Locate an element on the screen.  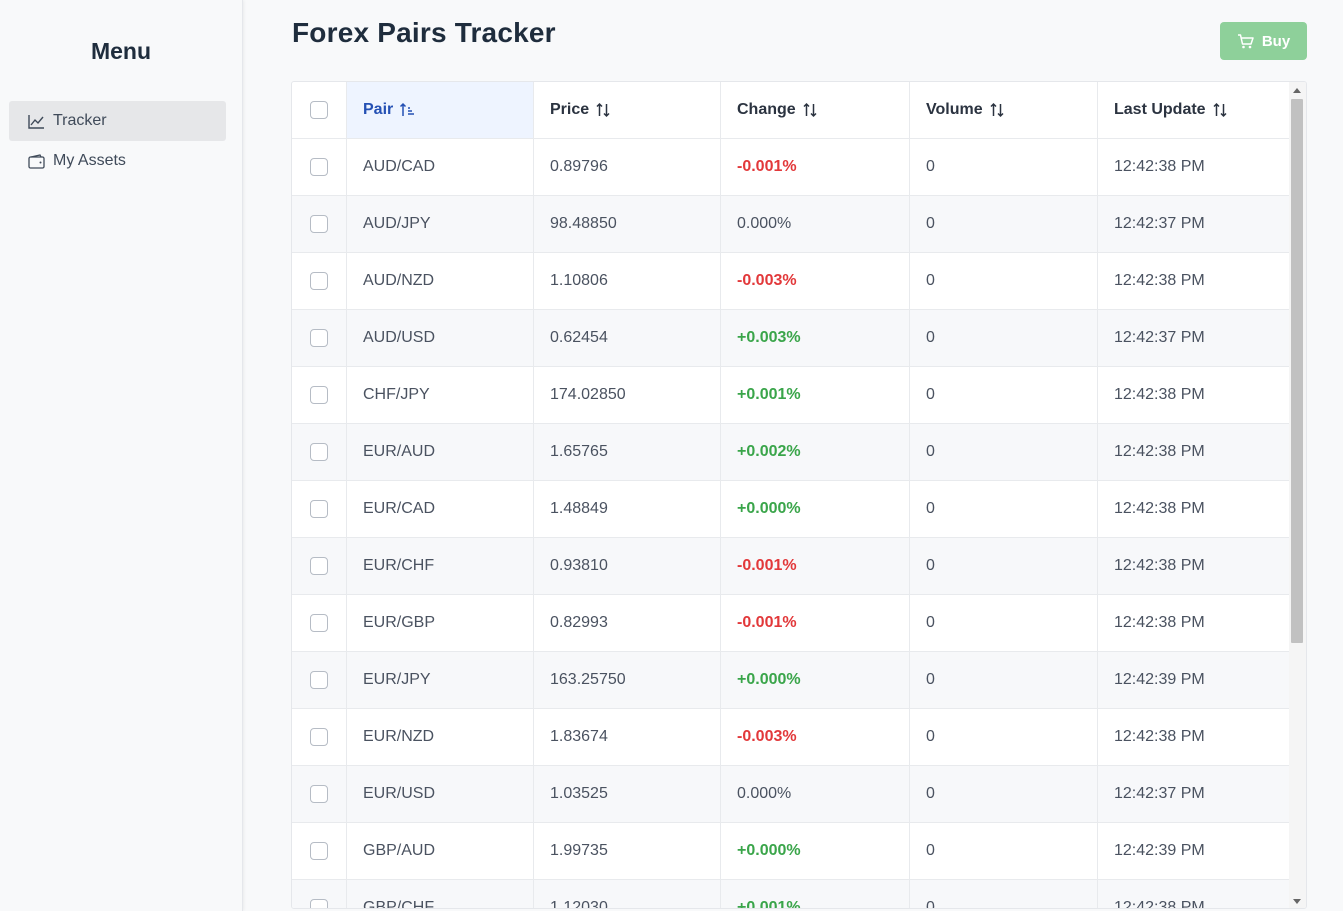
pair-cell: AUD/JPY is located at coordinates (440, 224).